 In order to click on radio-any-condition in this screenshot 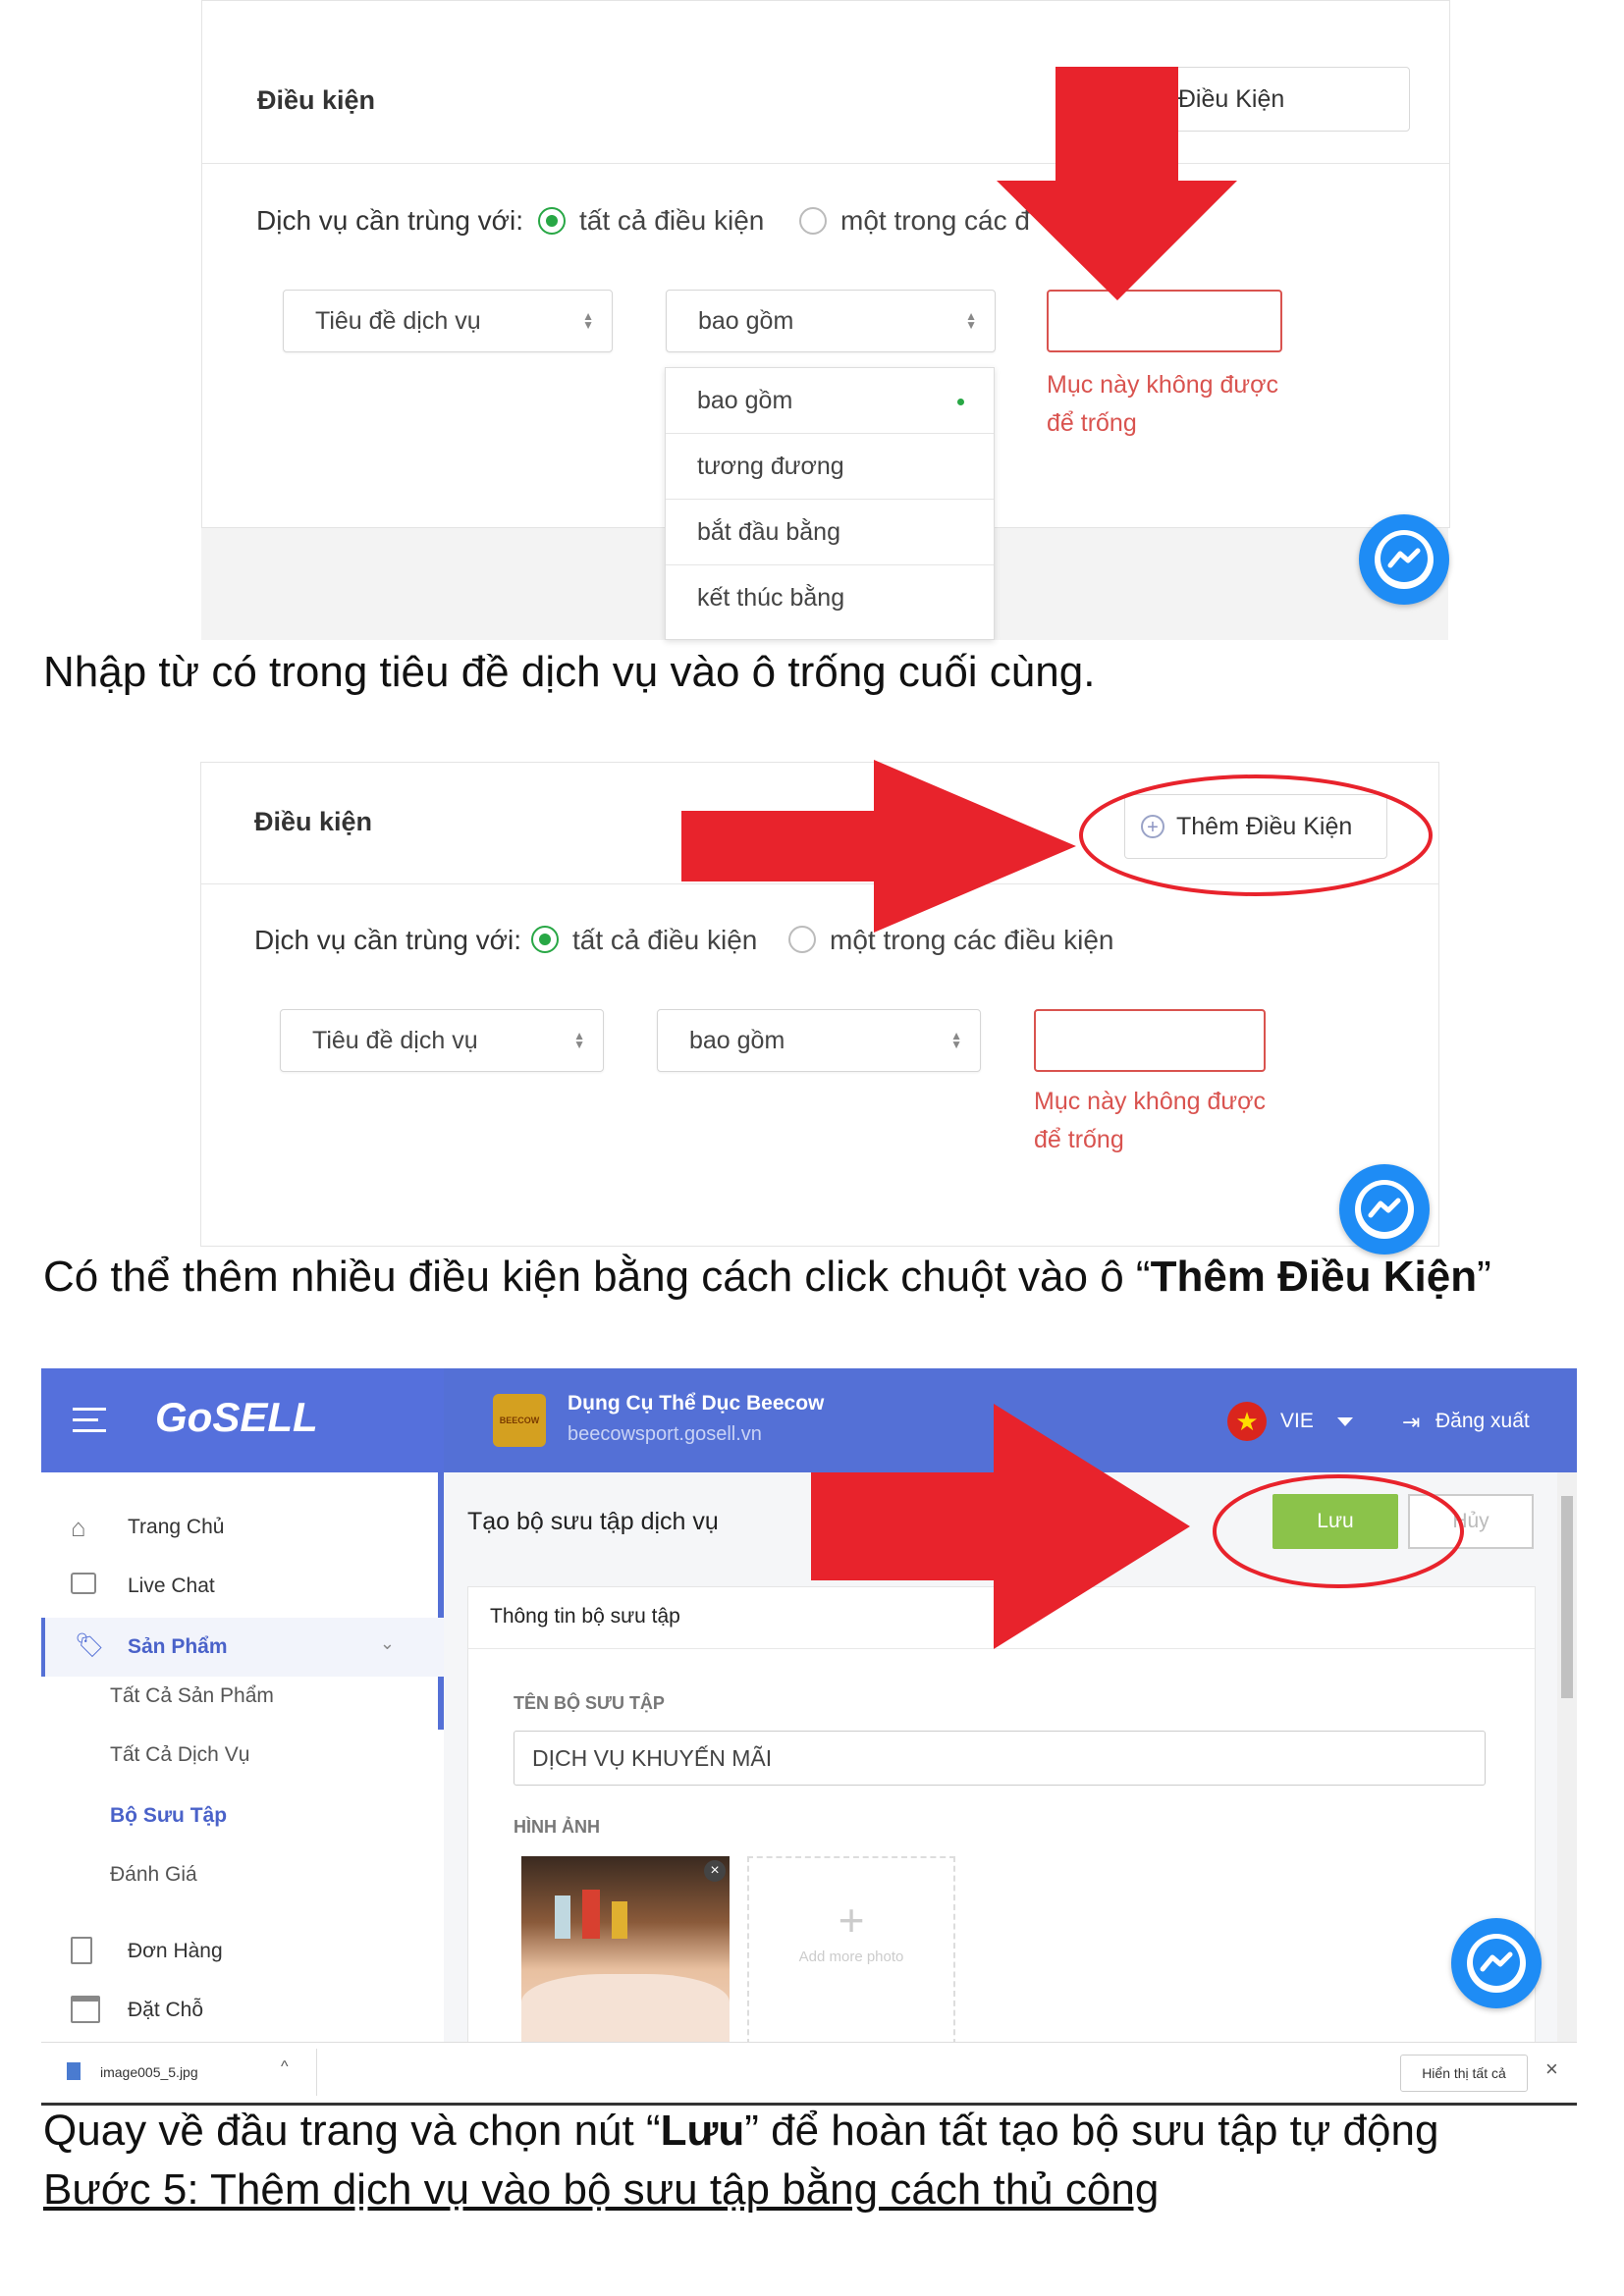, I will do `click(813, 221)`.